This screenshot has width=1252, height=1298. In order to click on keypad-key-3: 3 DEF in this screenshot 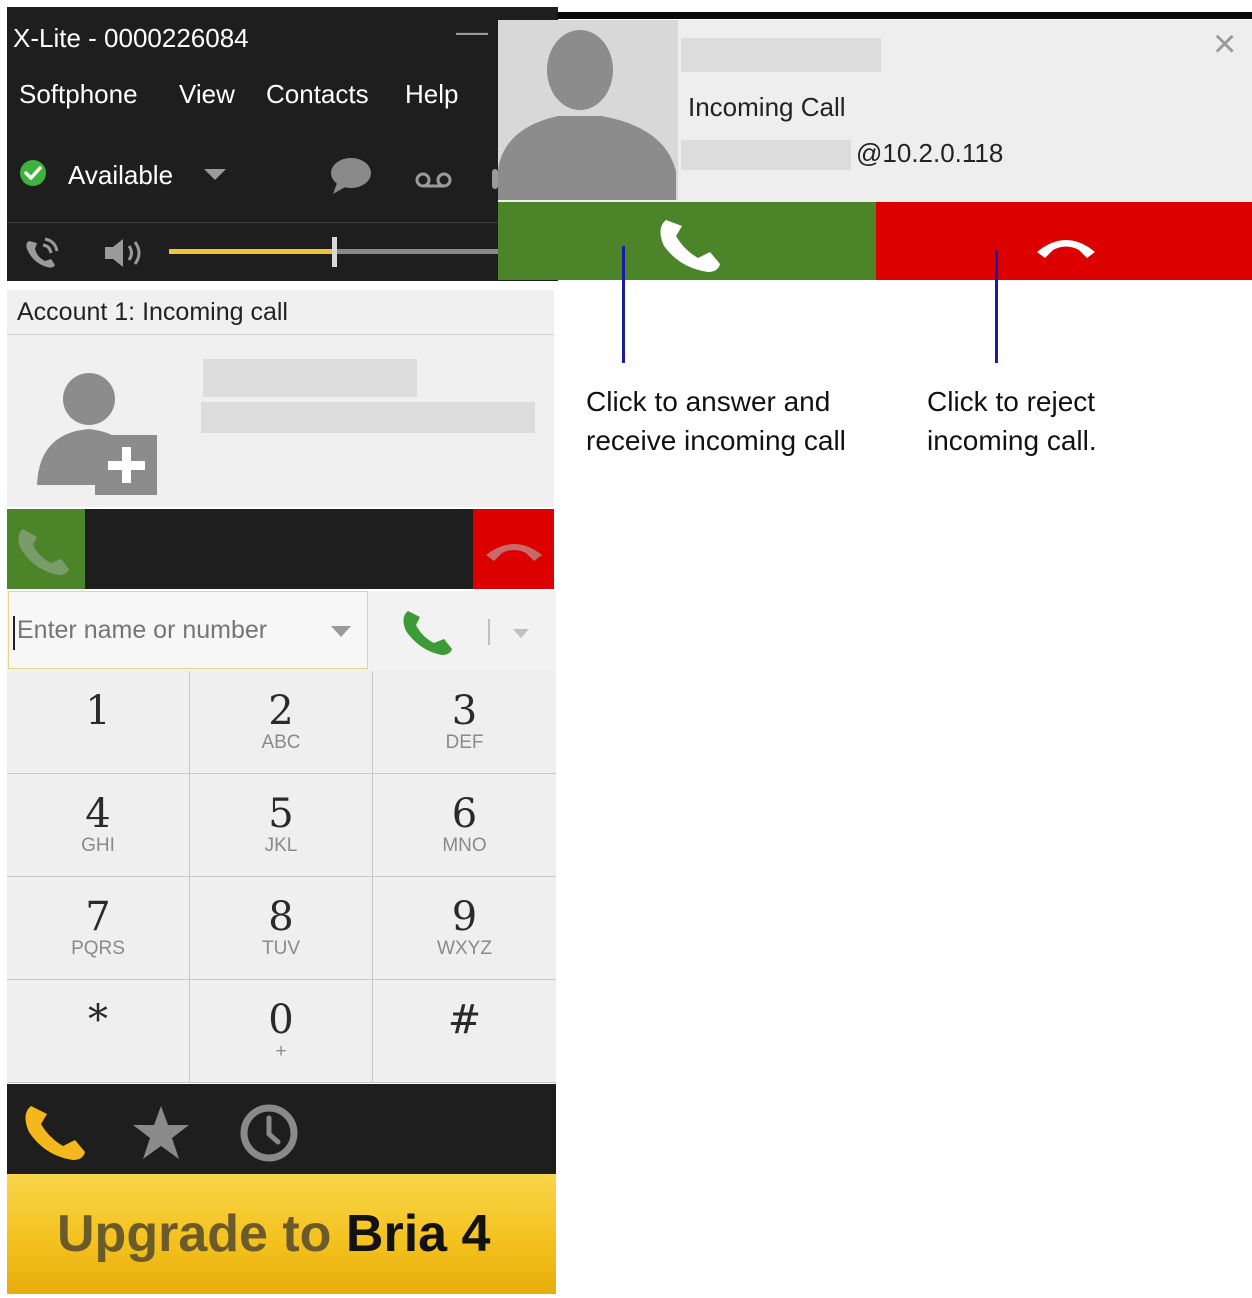, I will do `click(464, 722)`.